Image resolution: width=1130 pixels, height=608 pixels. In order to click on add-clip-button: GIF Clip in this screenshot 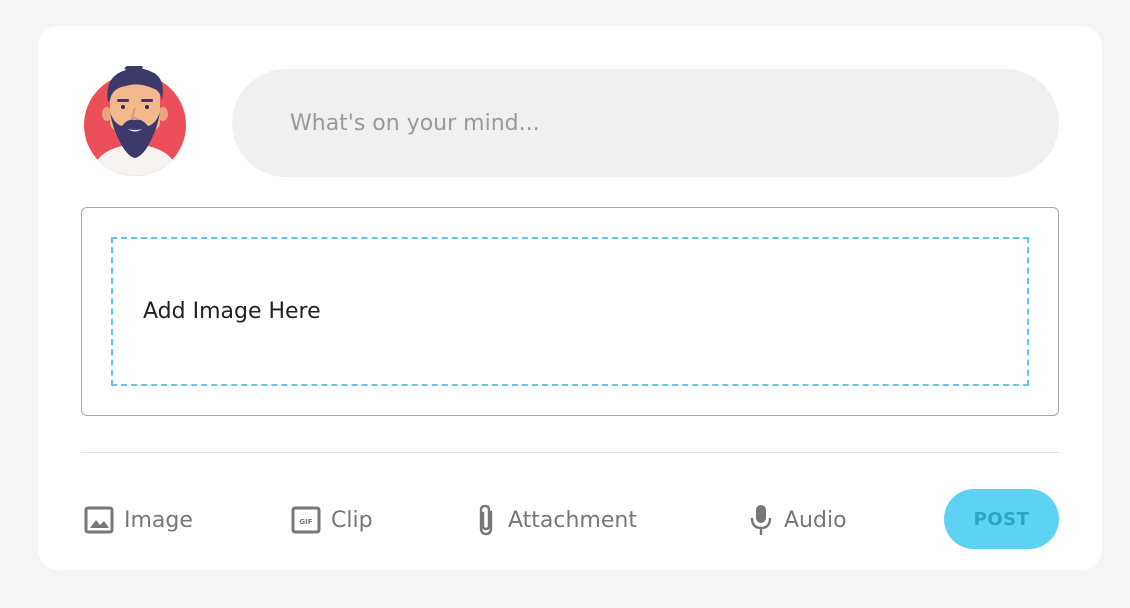, I will do `click(332, 520)`.